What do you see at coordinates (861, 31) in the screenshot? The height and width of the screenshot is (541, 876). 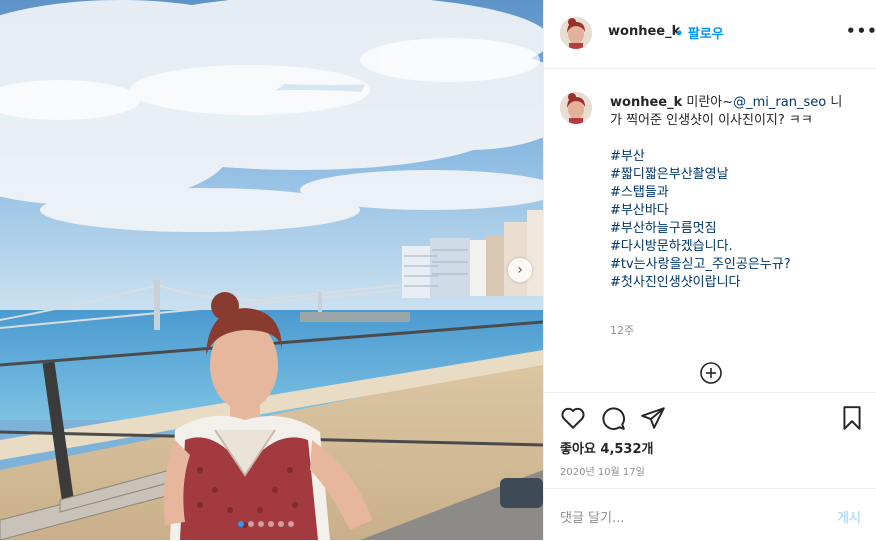 I see `more-options-icon: •••` at bounding box center [861, 31].